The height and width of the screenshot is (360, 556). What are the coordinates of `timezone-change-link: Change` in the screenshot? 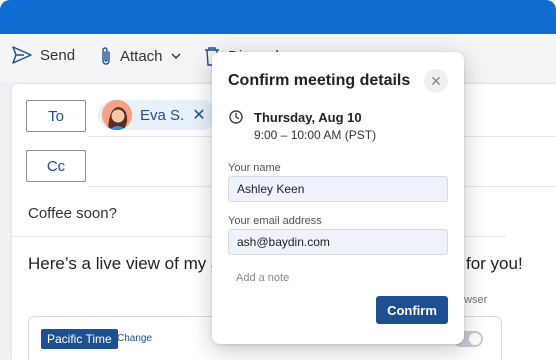 It's located at (134, 338).